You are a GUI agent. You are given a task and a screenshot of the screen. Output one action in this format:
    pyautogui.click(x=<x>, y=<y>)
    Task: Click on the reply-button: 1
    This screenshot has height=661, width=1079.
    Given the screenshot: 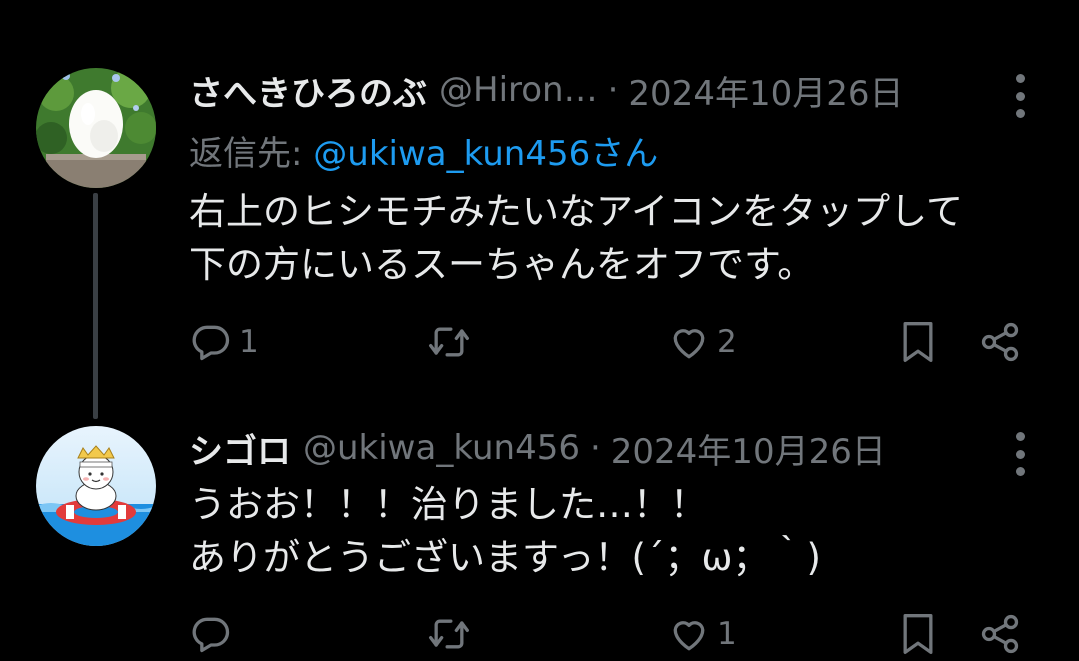 What is the action you would take?
    pyautogui.click(x=224, y=342)
    